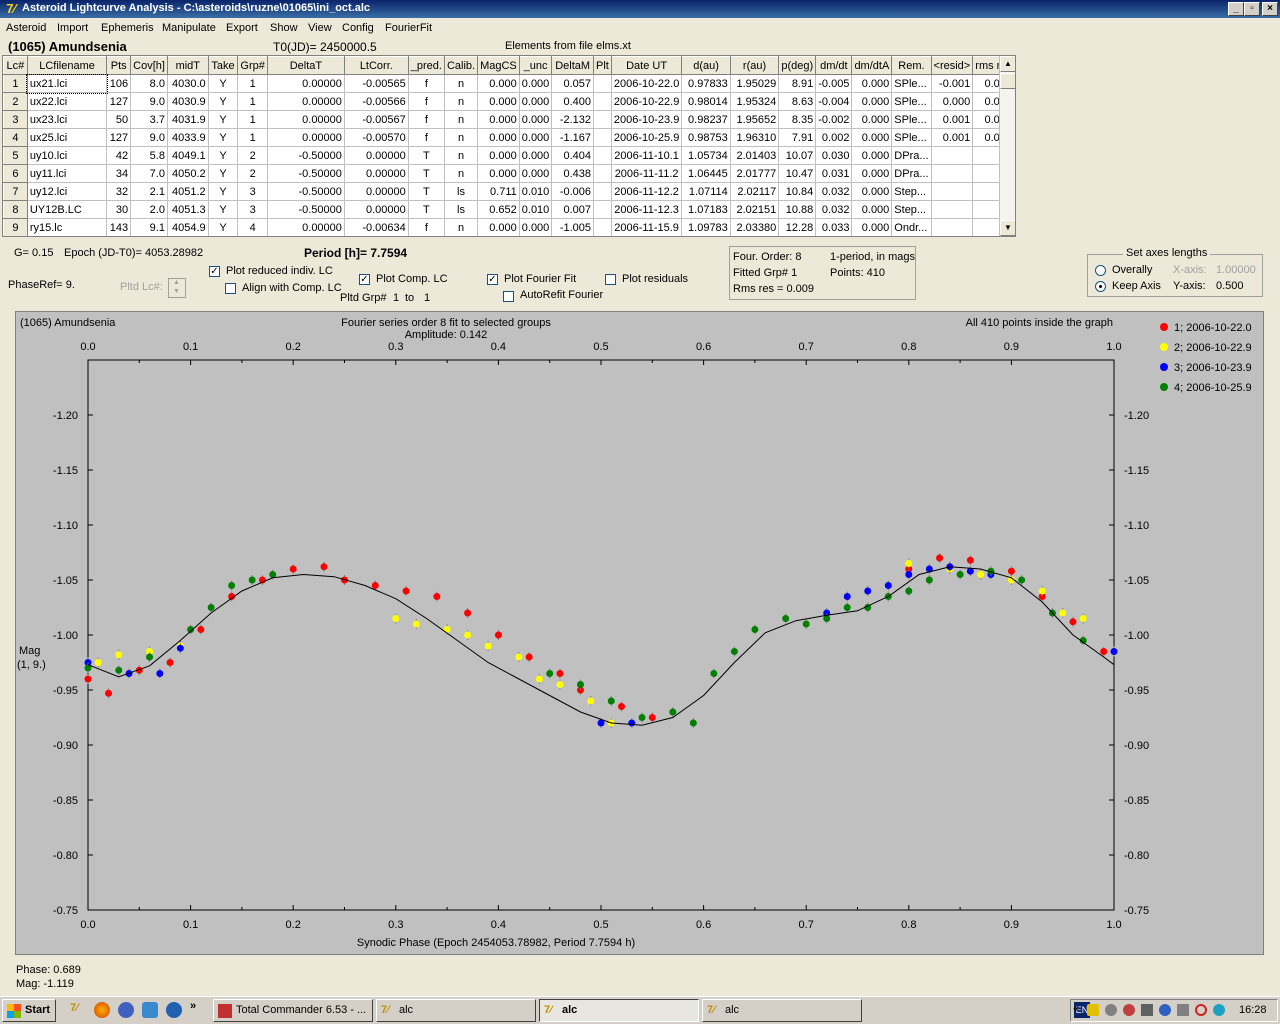  I want to click on scroll-up-icon: ▲, so click(1007, 64).